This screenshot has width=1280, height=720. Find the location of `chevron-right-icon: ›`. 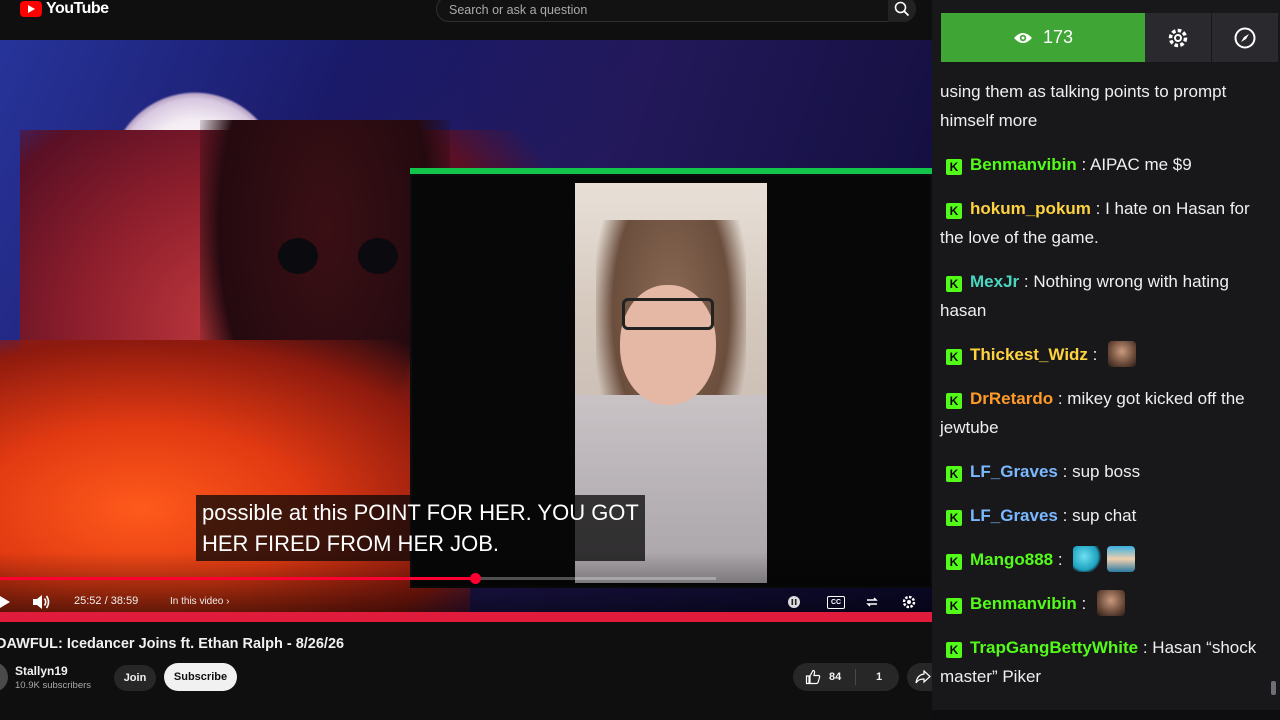

chevron-right-icon: › is located at coordinates (228, 601).